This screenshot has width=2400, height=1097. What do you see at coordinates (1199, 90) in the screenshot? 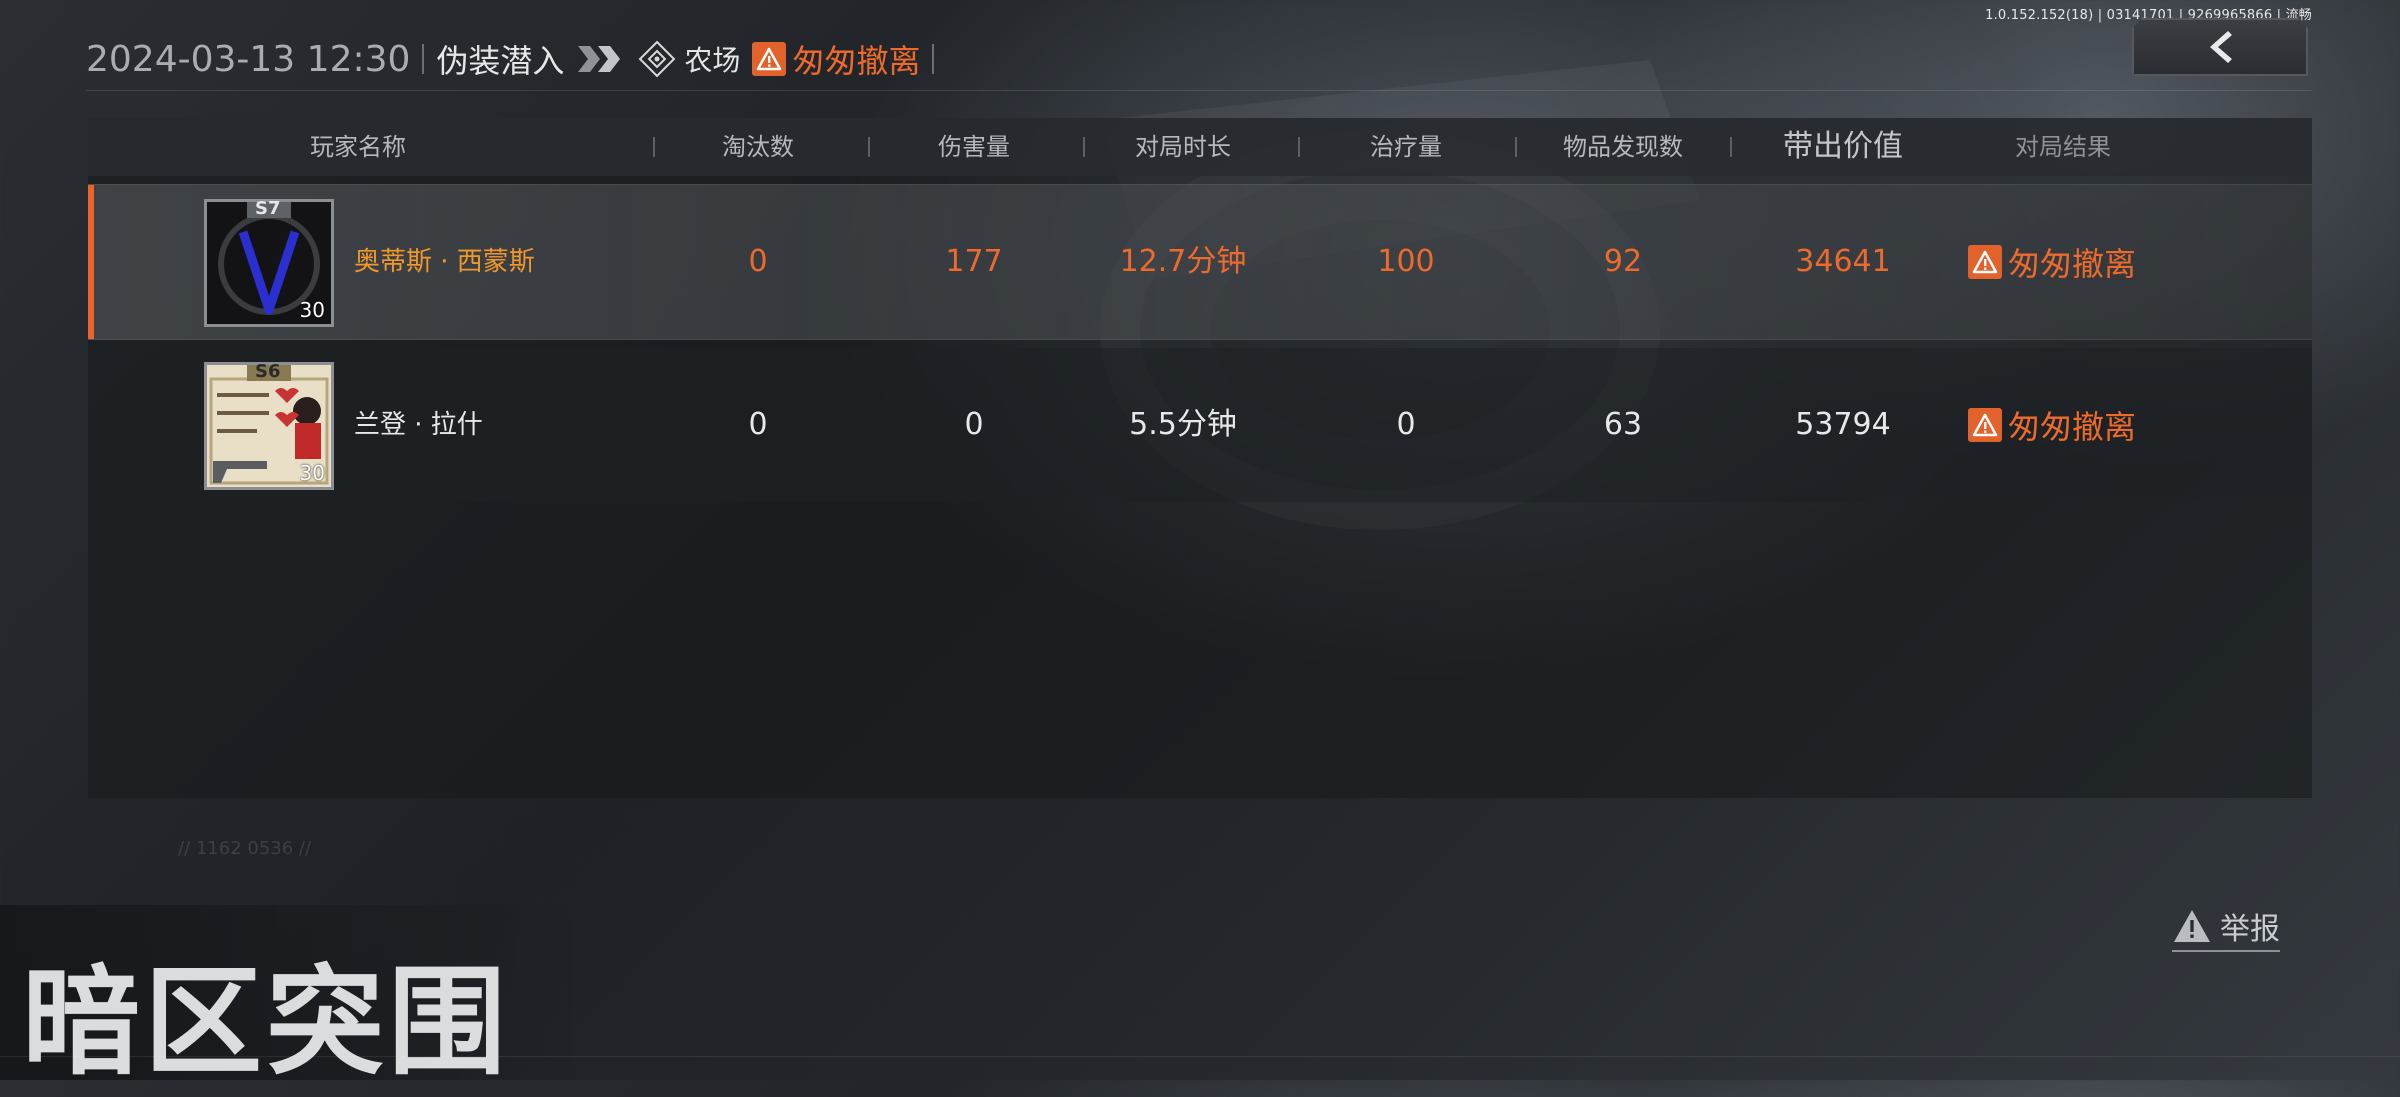
I see `header-underline` at bounding box center [1199, 90].